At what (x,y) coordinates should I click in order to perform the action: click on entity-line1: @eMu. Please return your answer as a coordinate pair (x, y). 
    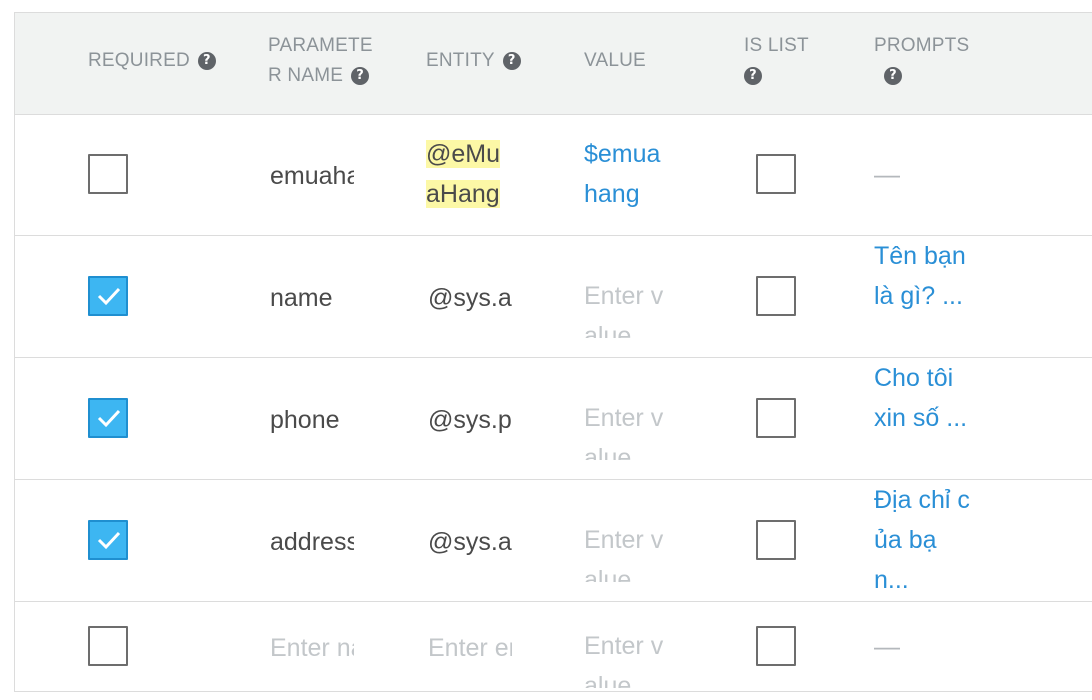
    Looking at the image, I should click on (463, 154).